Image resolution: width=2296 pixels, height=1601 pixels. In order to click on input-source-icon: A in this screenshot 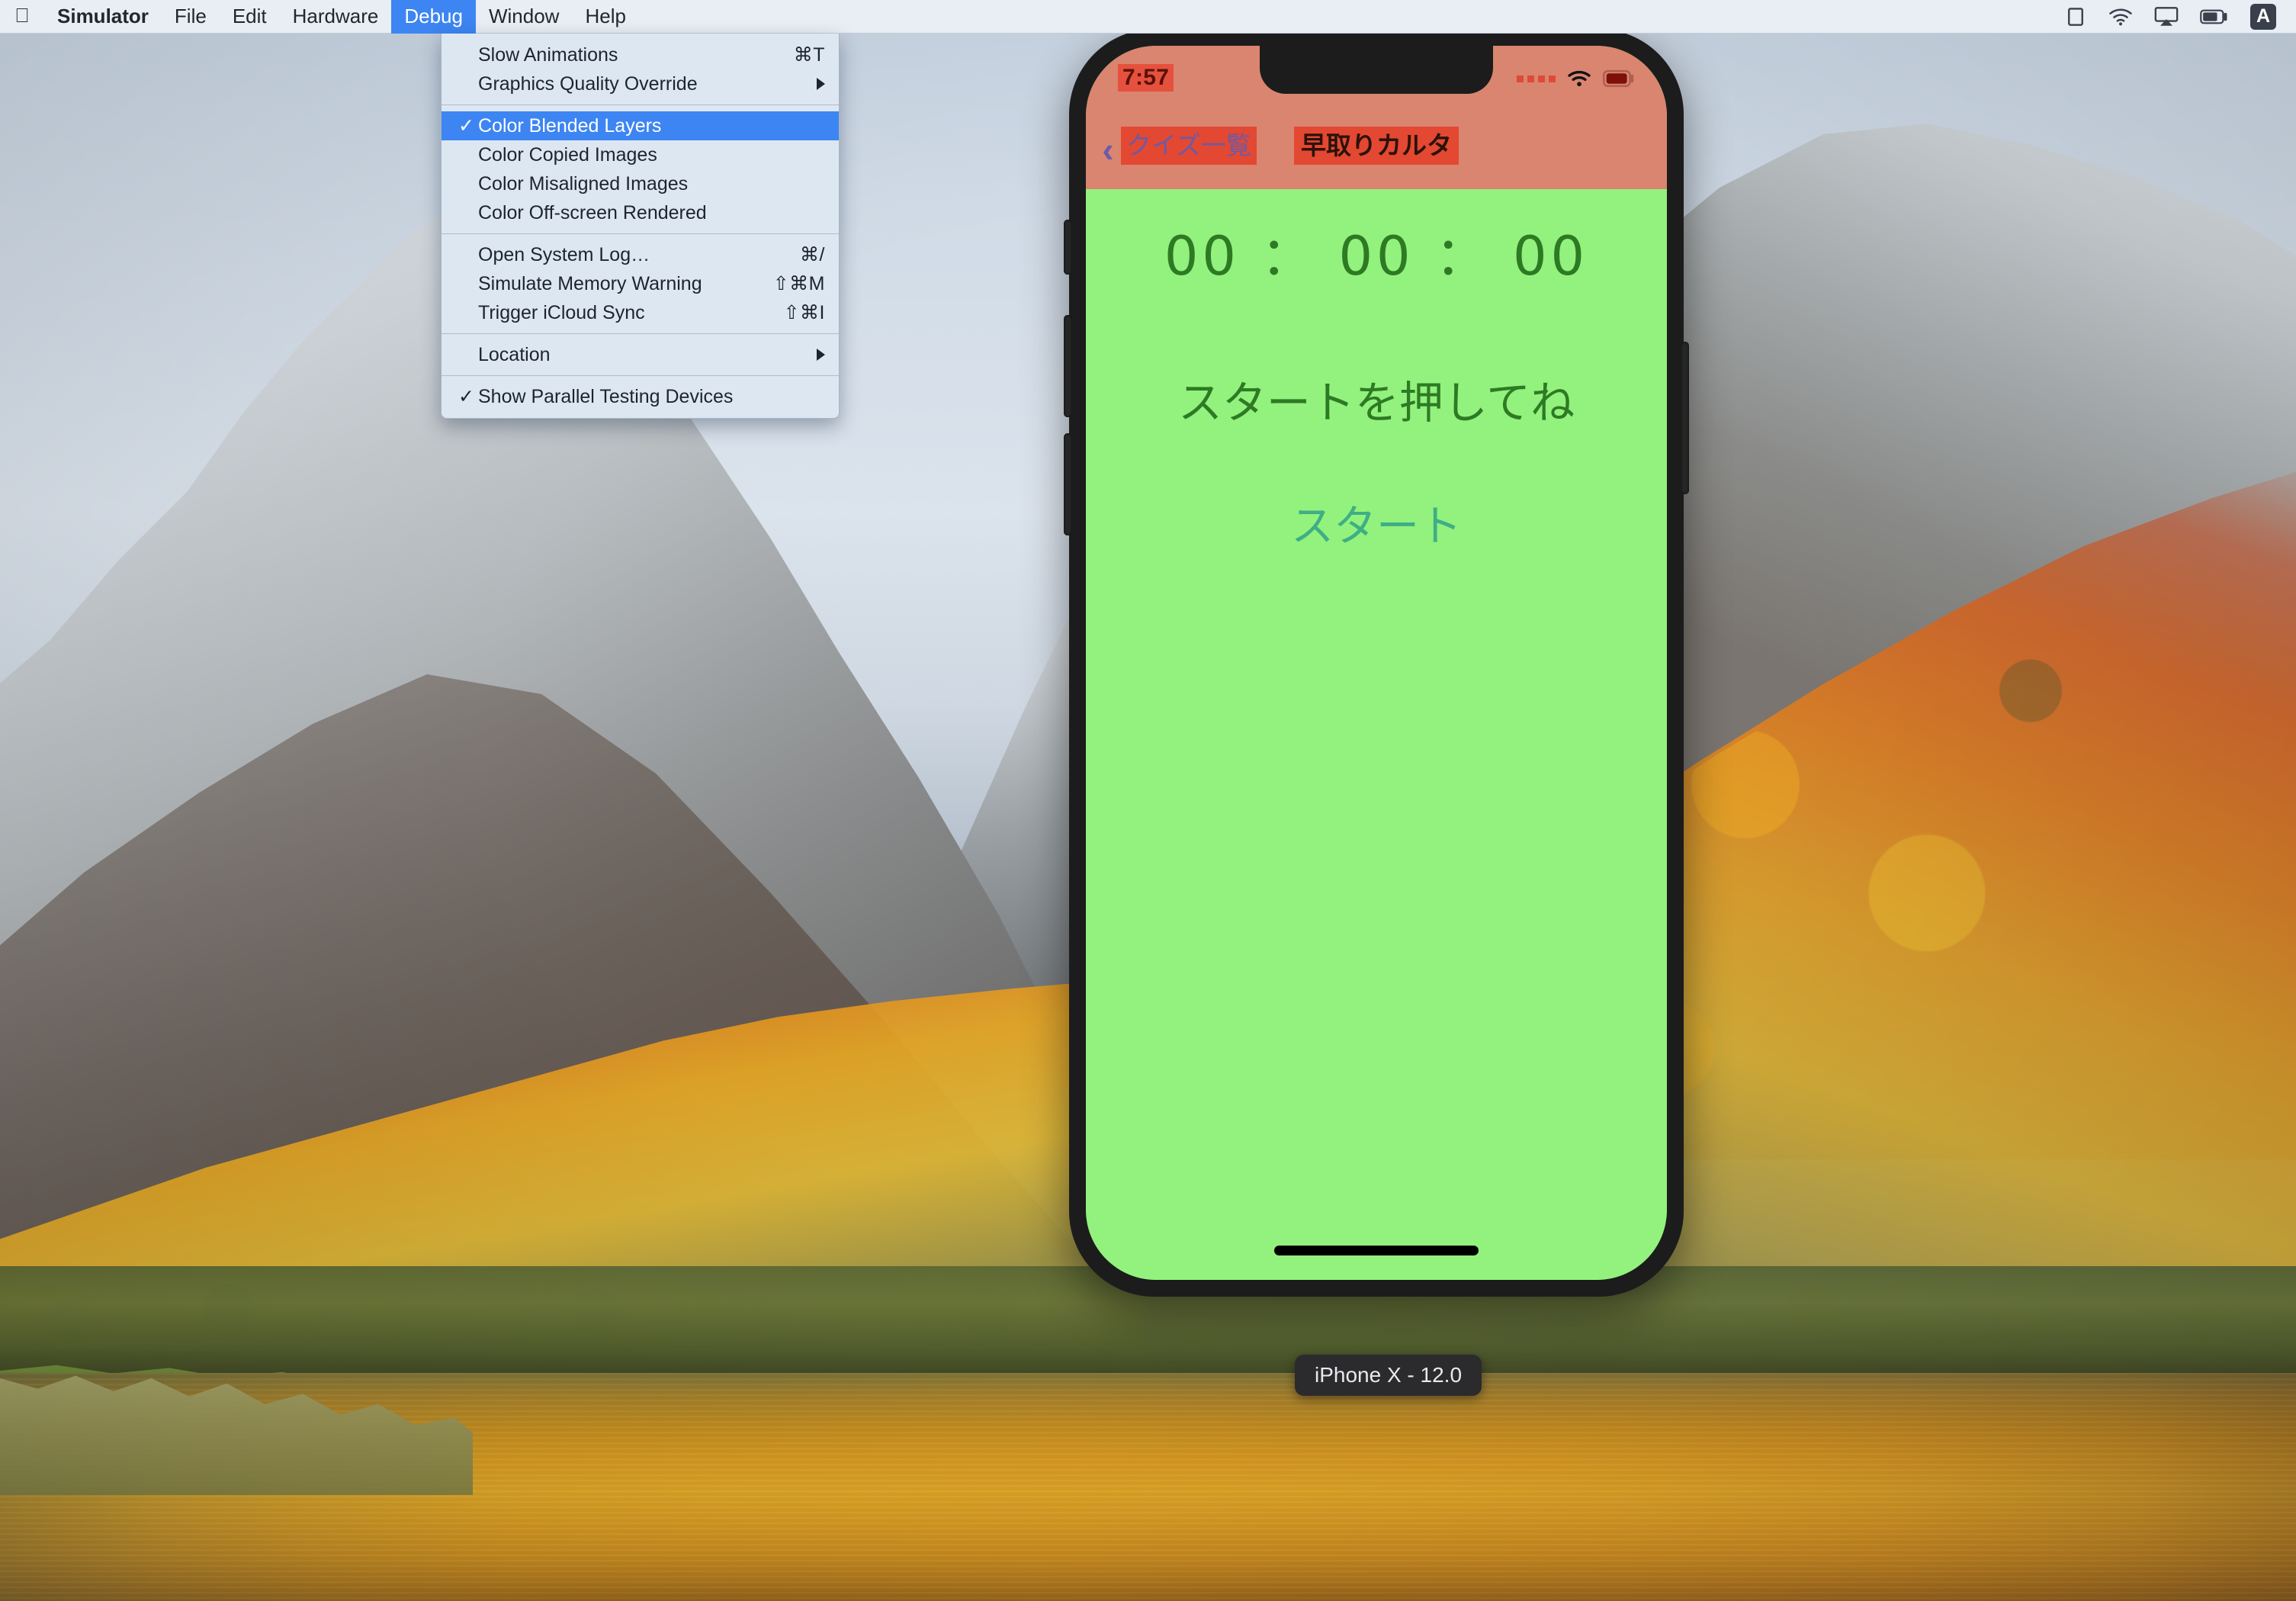, I will do `click(2263, 16)`.